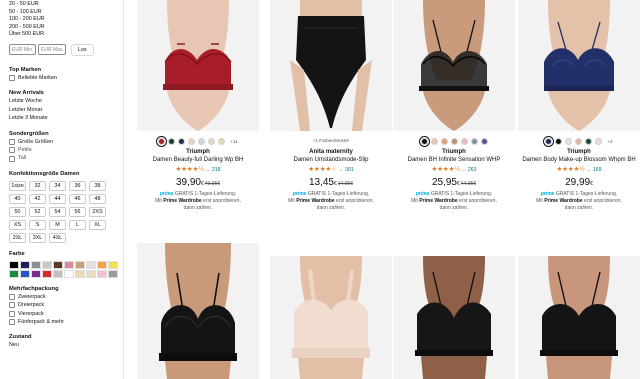 This screenshot has width=640, height=379. Describe the element at coordinates (349, 170) in the screenshot. I see `rating-count: 301` at that location.